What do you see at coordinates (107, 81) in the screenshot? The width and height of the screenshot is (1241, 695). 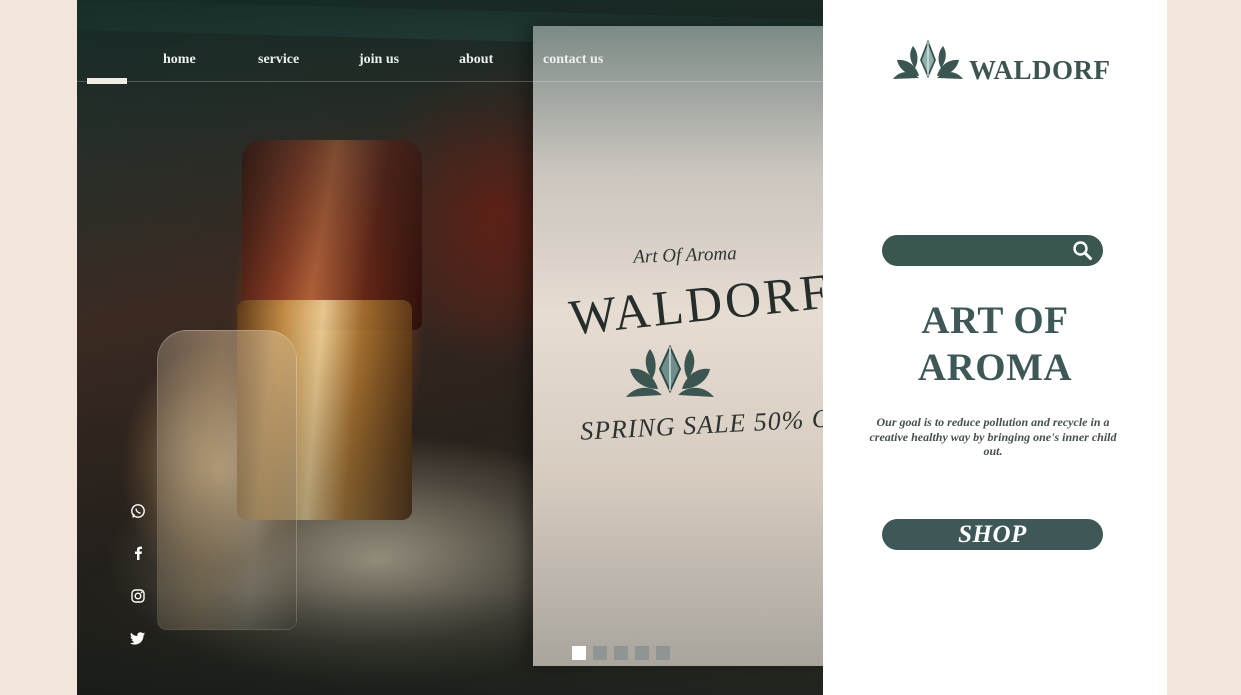 I see `nav-active-indicator` at bounding box center [107, 81].